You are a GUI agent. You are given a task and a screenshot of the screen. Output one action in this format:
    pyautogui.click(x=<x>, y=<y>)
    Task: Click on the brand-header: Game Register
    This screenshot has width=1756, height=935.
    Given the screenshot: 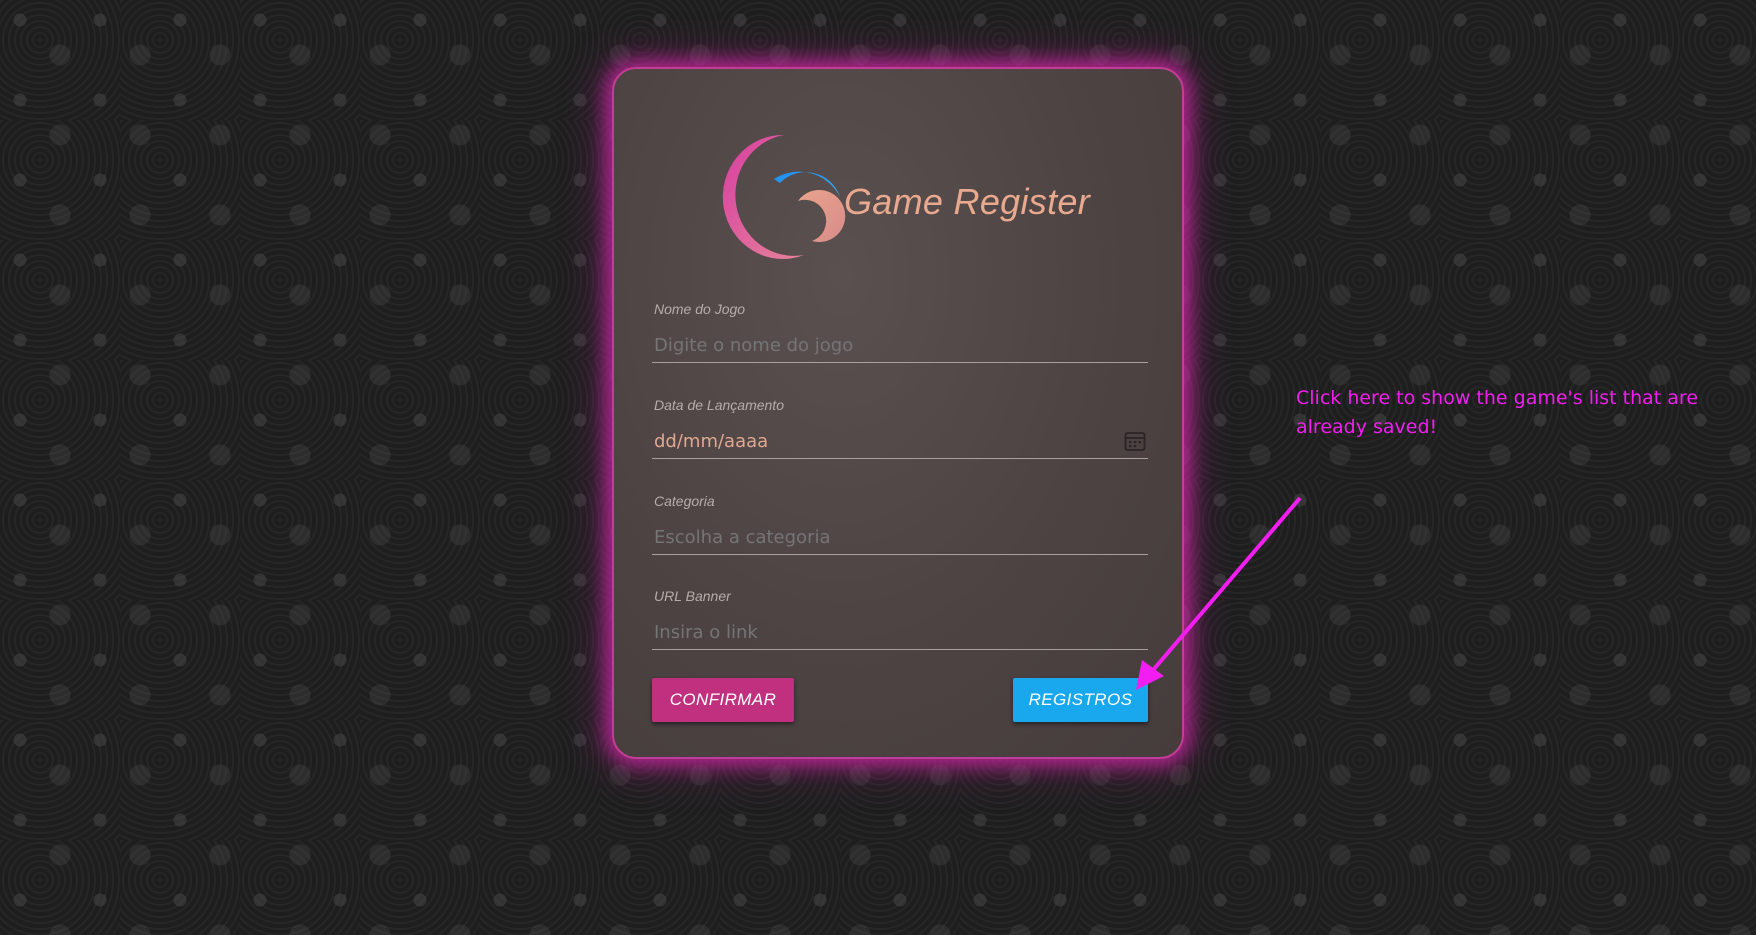 What is the action you would take?
    pyautogui.click(x=906, y=196)
    